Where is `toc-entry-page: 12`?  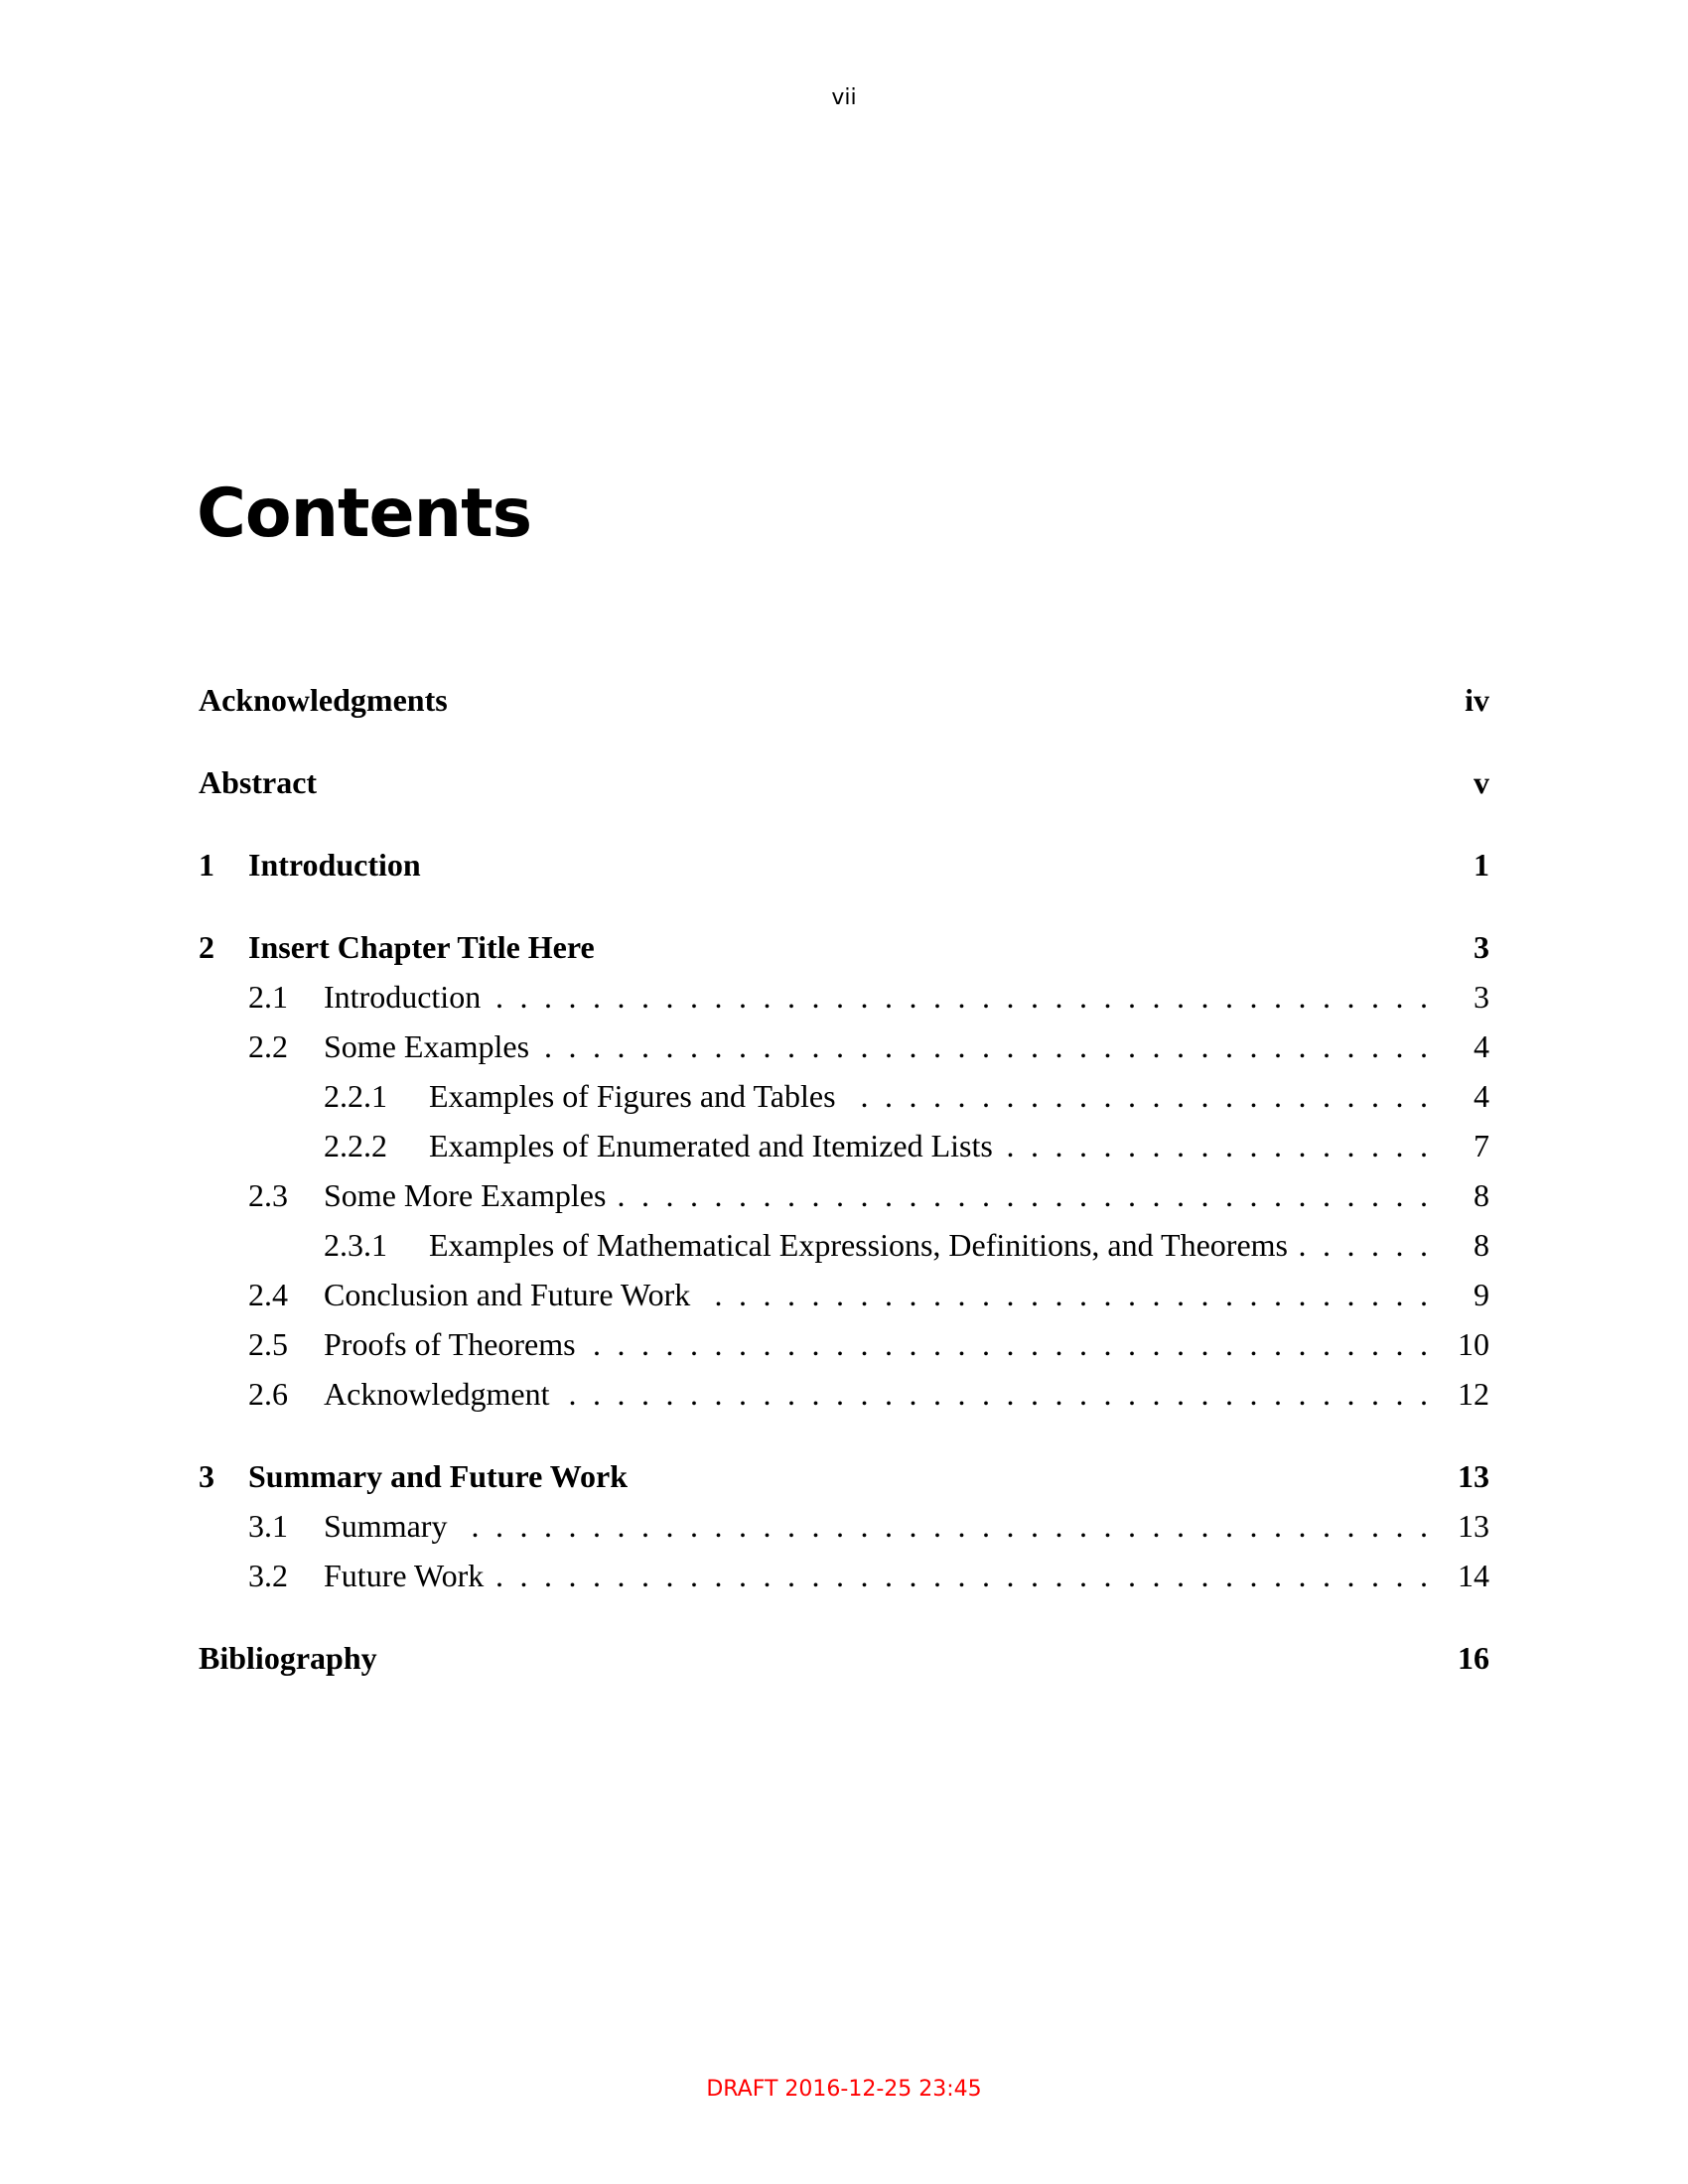 toc-entry-page: 12 is located at coordinates (1473, 1394).